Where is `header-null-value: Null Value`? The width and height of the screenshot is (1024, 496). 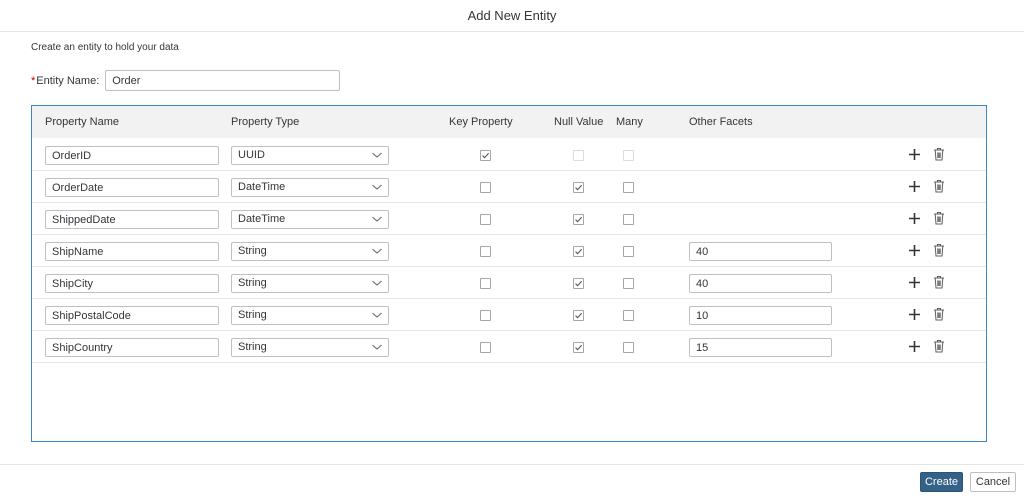
header-null-value: Null Value is located at coordinates (579, 122).